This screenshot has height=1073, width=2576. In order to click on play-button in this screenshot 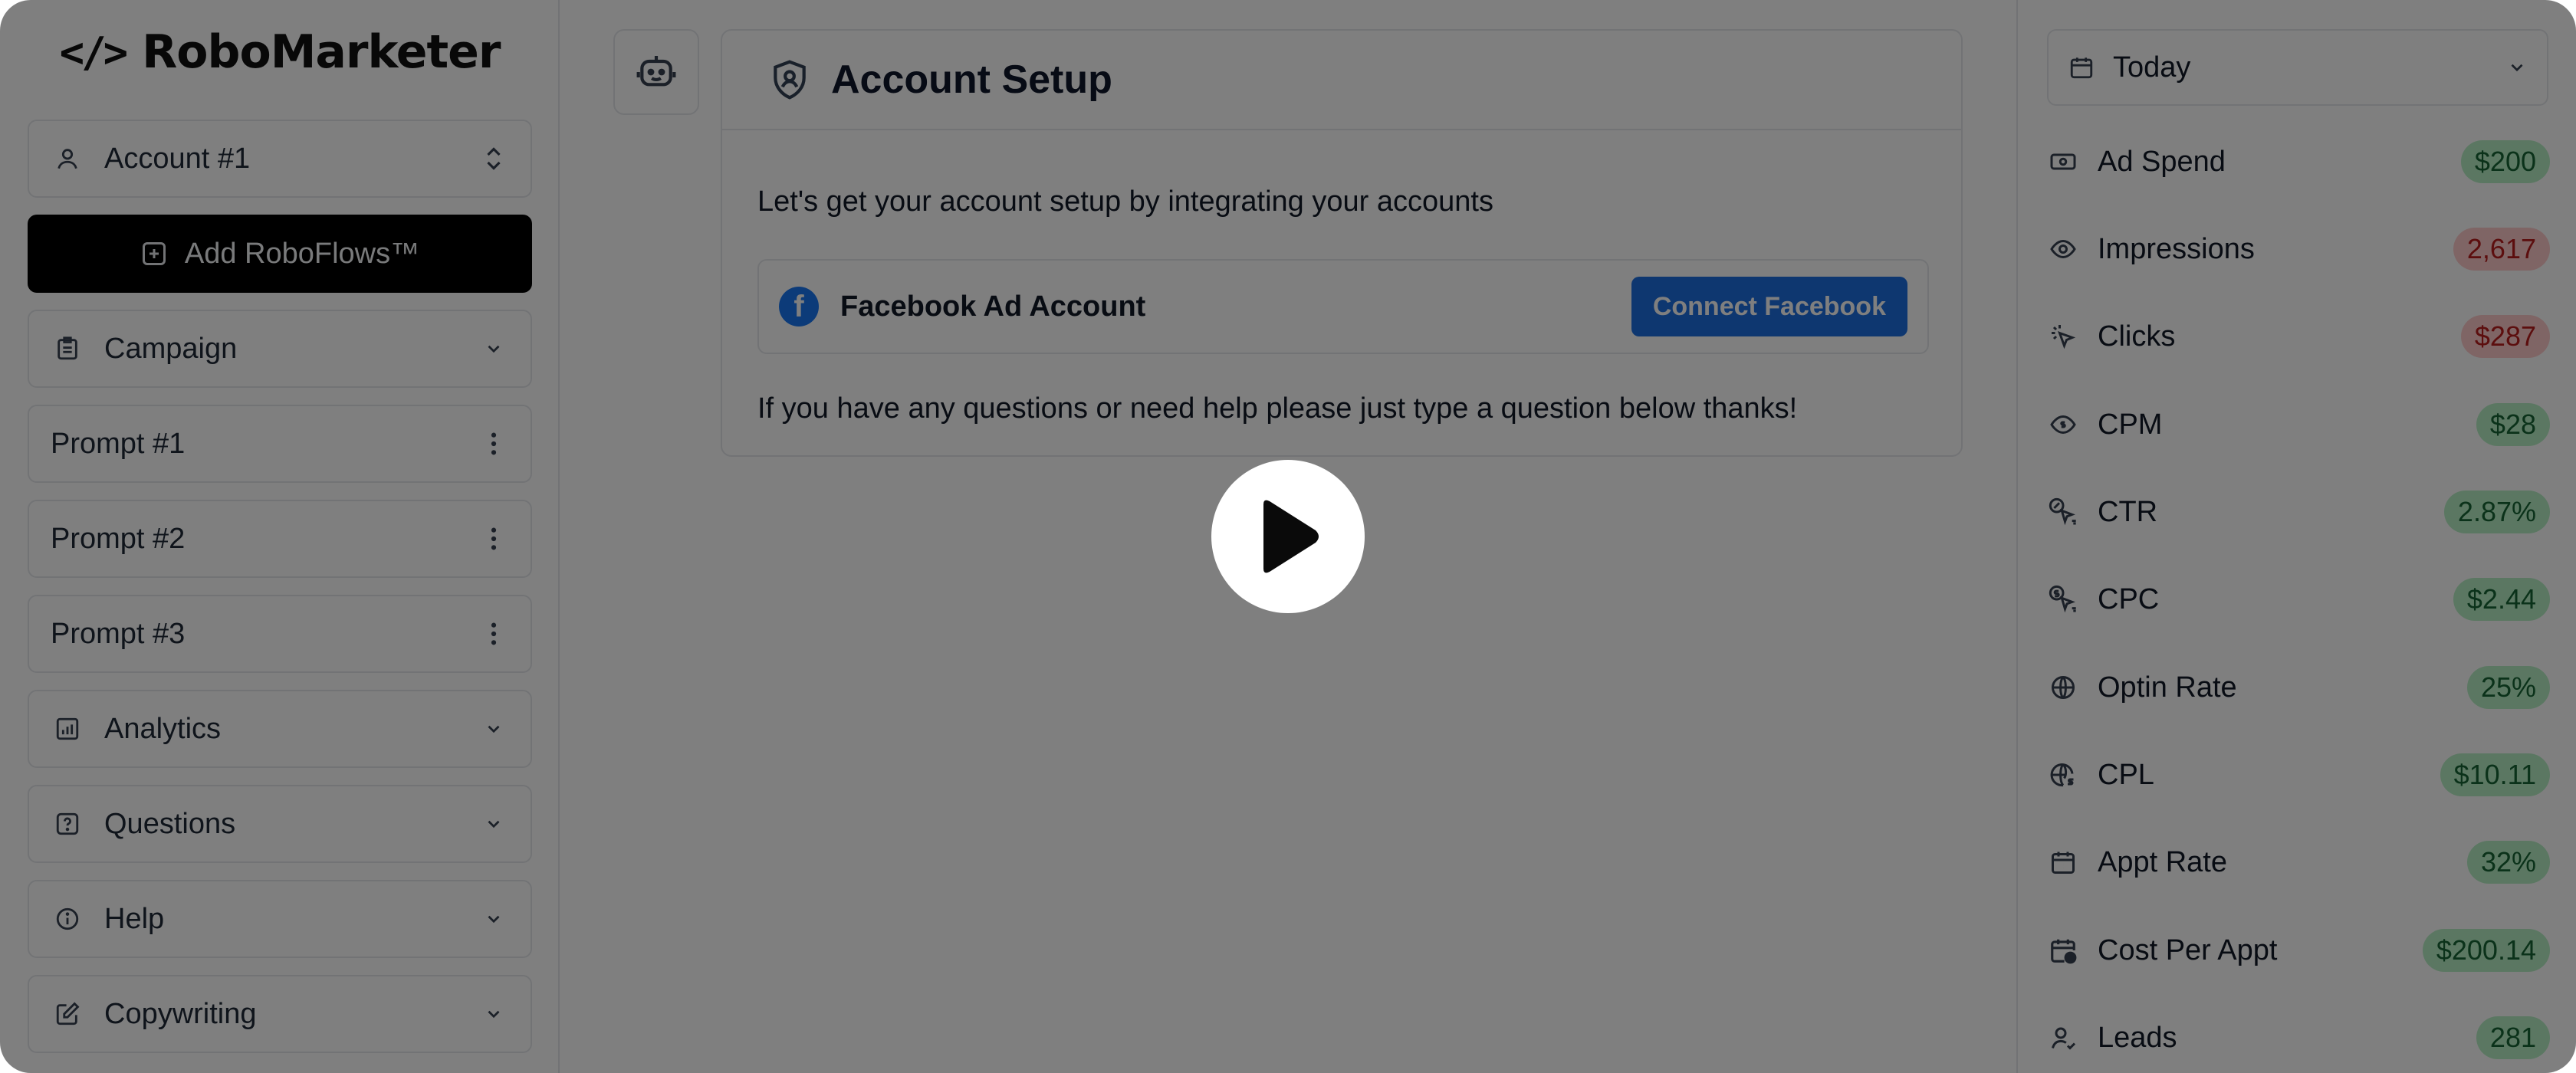, I will do `click(1288, 536)`.